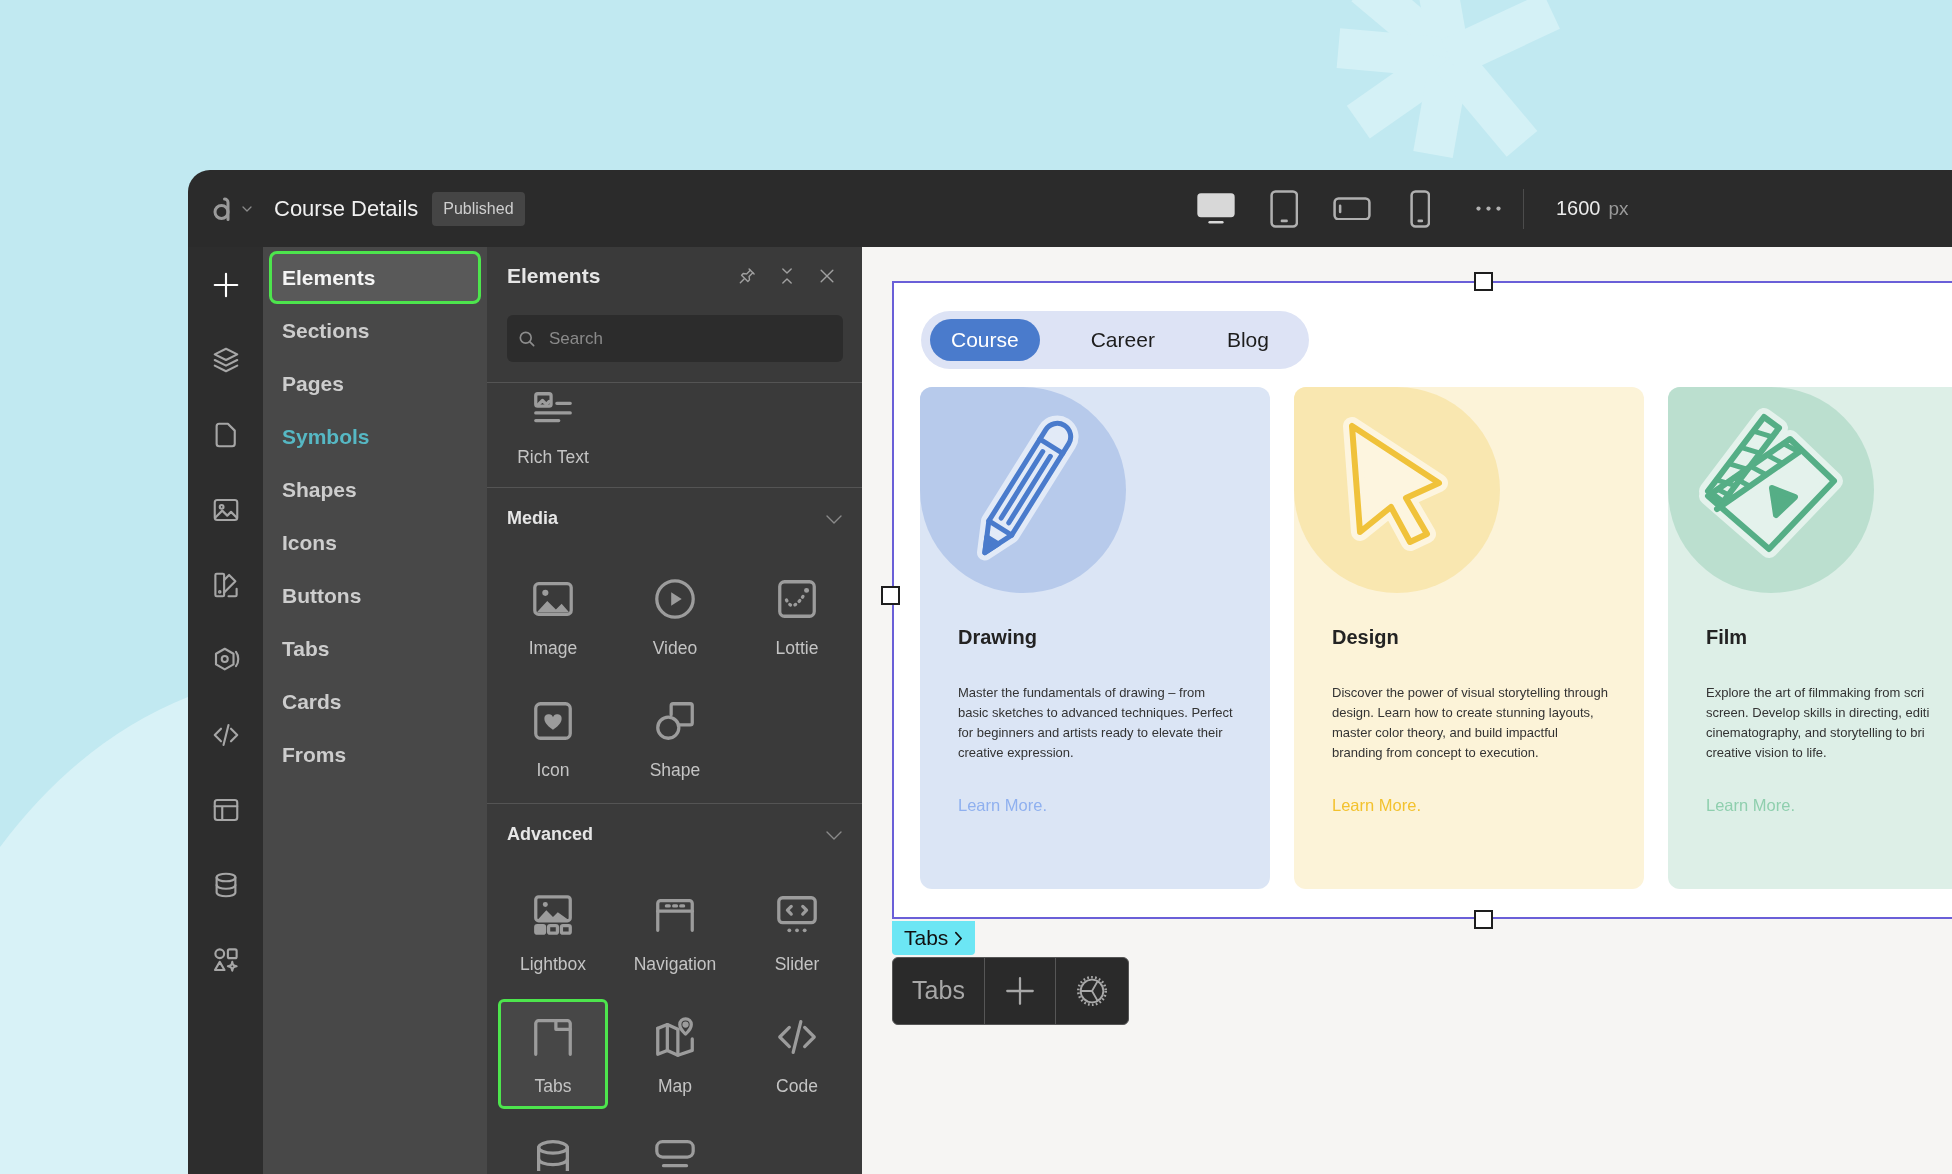 The width and height of the screenshot is (1952, 1174). Describe the element at coordinates (675, 738) in the screenshot. I see `element-tile: Shape` at that location.